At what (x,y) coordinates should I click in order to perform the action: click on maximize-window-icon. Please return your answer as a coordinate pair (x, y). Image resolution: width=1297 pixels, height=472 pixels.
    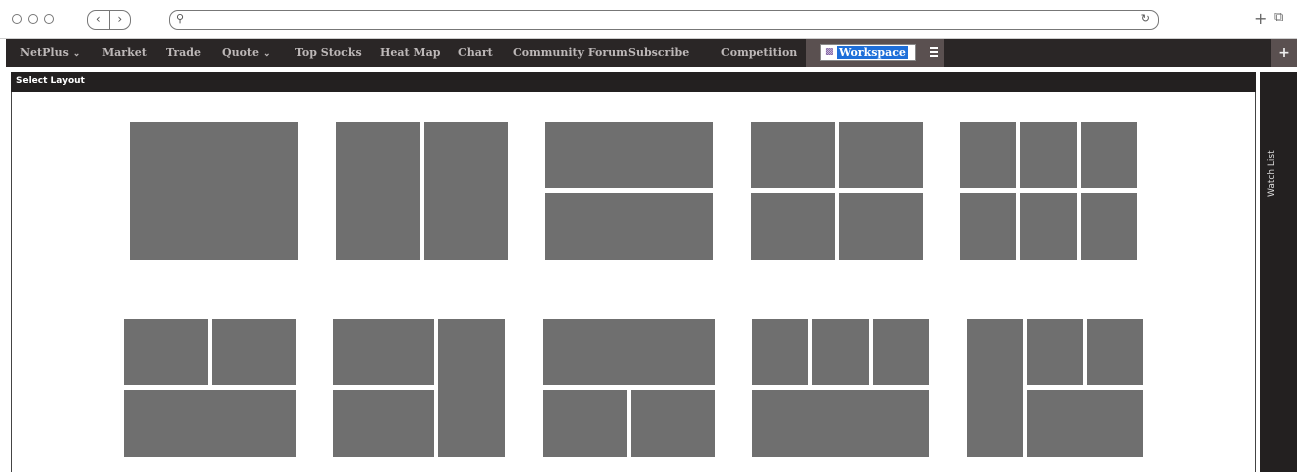
    Looking at the image, I should click on (49, 19).